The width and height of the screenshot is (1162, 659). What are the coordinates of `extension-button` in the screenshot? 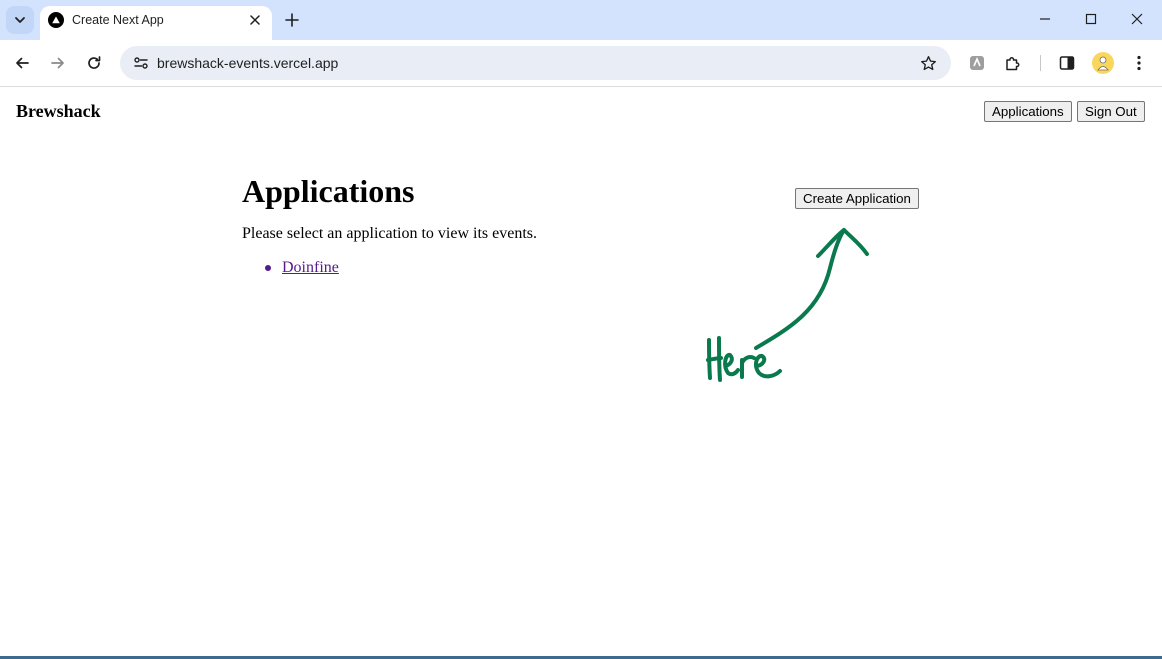 It's located at (977, 63).